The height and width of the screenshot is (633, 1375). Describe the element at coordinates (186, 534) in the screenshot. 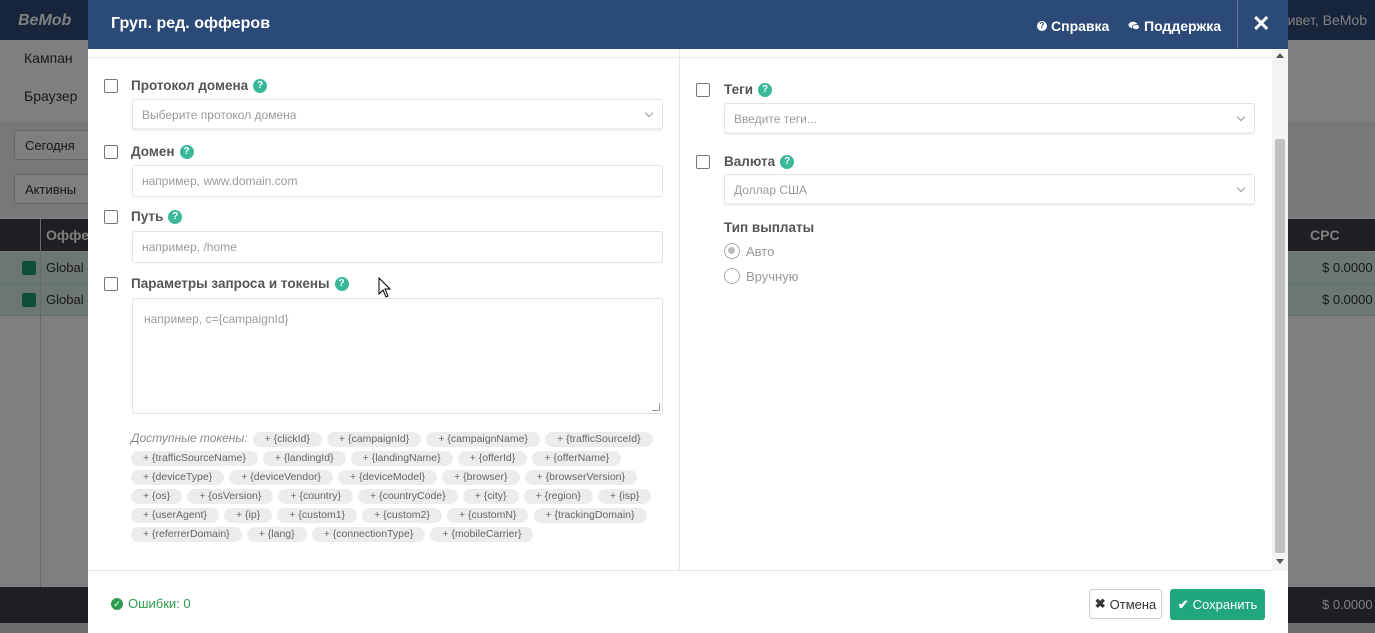

I see `token-chip: + {referrerDomain}` at that location.